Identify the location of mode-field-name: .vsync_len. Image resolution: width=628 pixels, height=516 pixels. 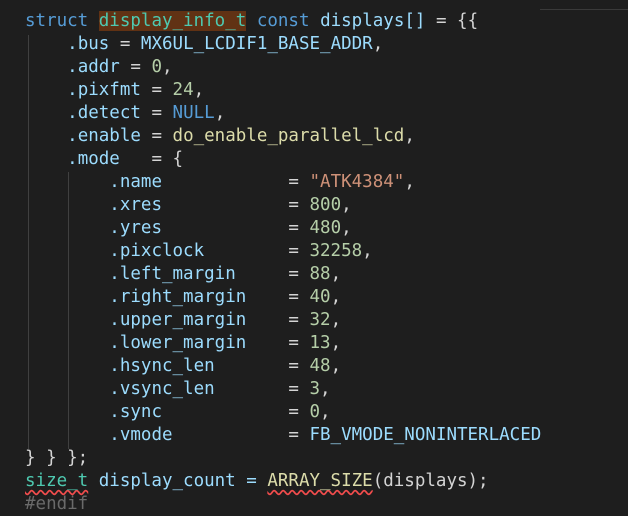
(162, 389).